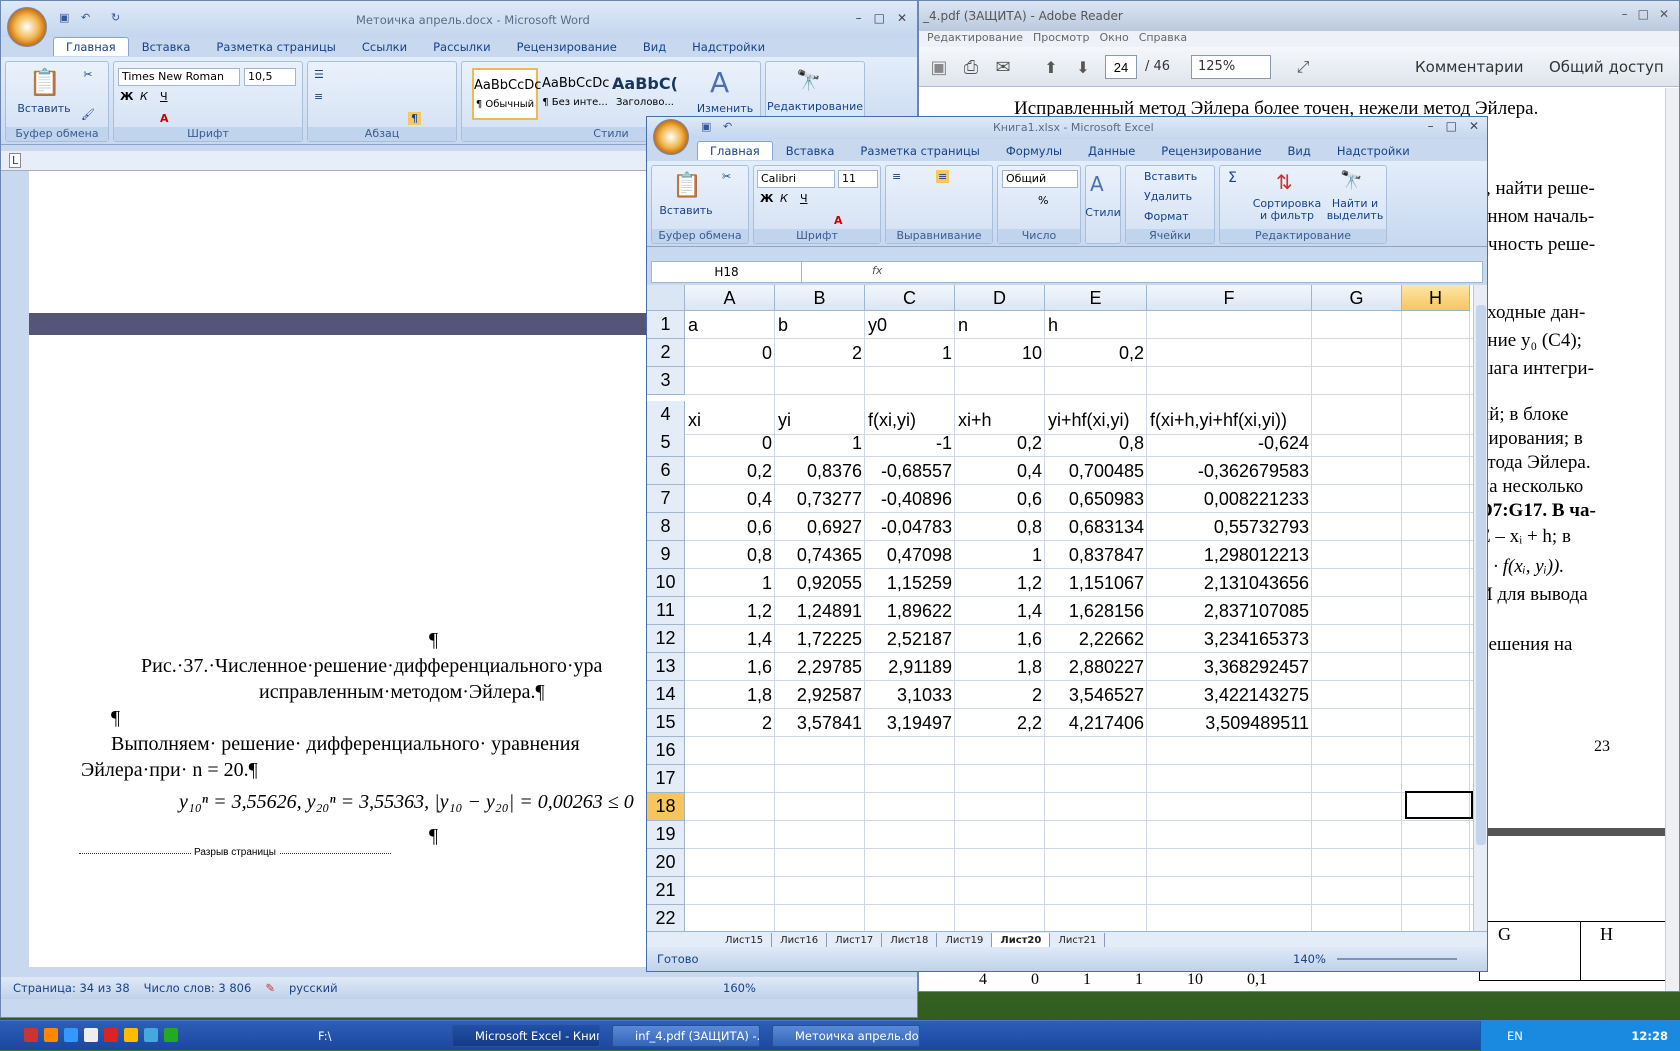  What do you see at coordinates (1232, 178) in the screenshot?
I see `autosum-icon: Σ` at bounding box center [1232, 178].